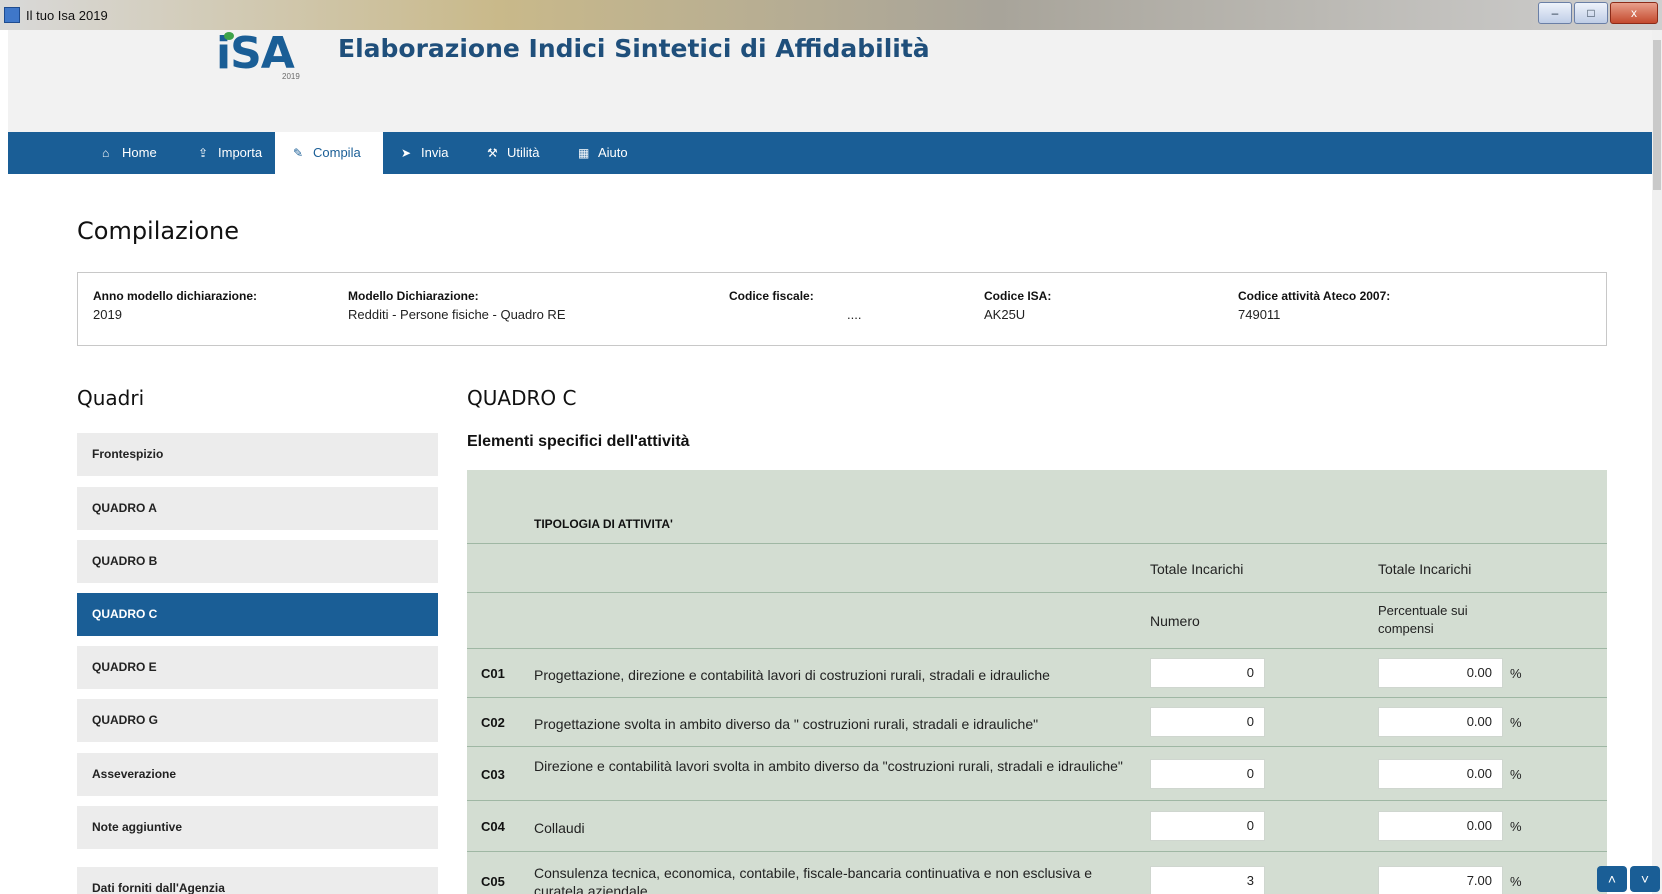 This screenshot has width=1662, height=894. Describe the element at coordinates (493, 881) in the screenshot. I see `row-code: C05` at that location.